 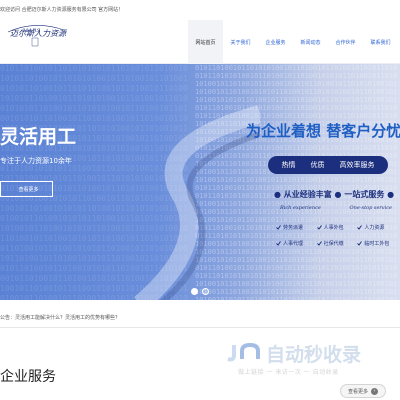 What do you see at coordinates (328, 165) in the screenshot?
I see `slogan-pill: 热情 优质 高效率服务` at bounding box center [328, 165].